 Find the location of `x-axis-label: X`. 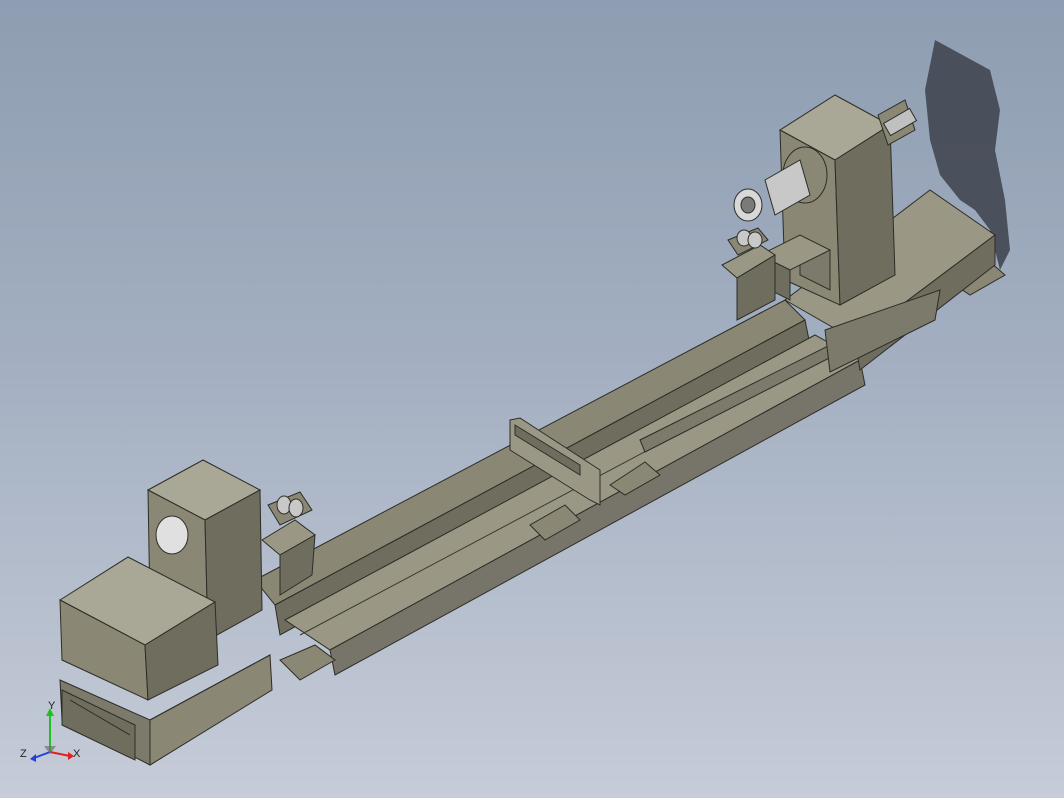

x-axis-label: X is located at coordinates (77, 754).